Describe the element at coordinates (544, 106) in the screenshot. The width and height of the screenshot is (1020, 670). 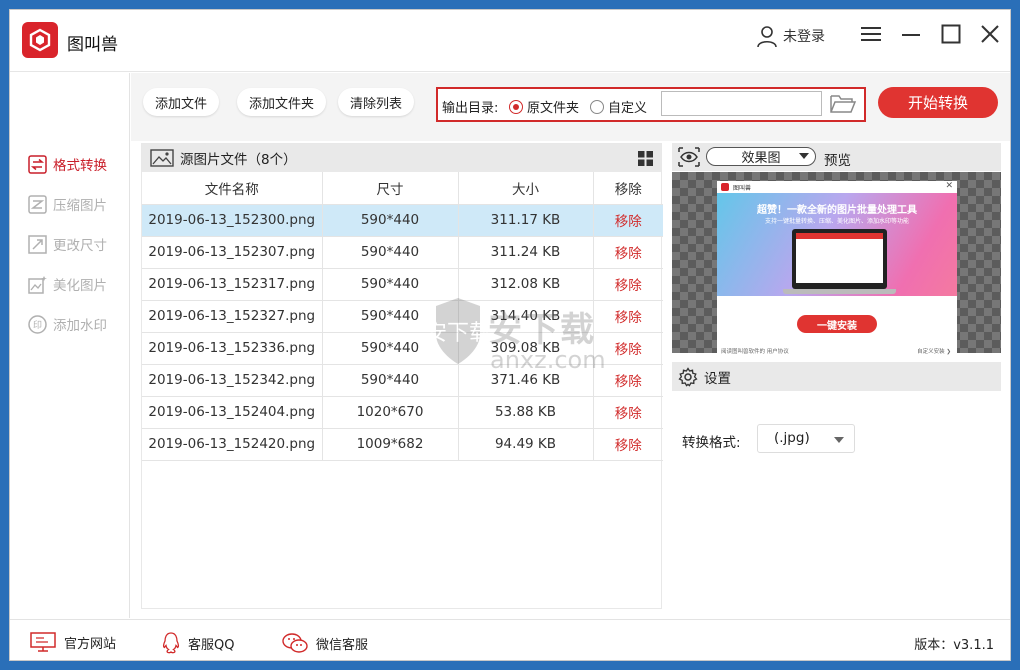
I see `radio-original-folder: 原文件夹` at that location.